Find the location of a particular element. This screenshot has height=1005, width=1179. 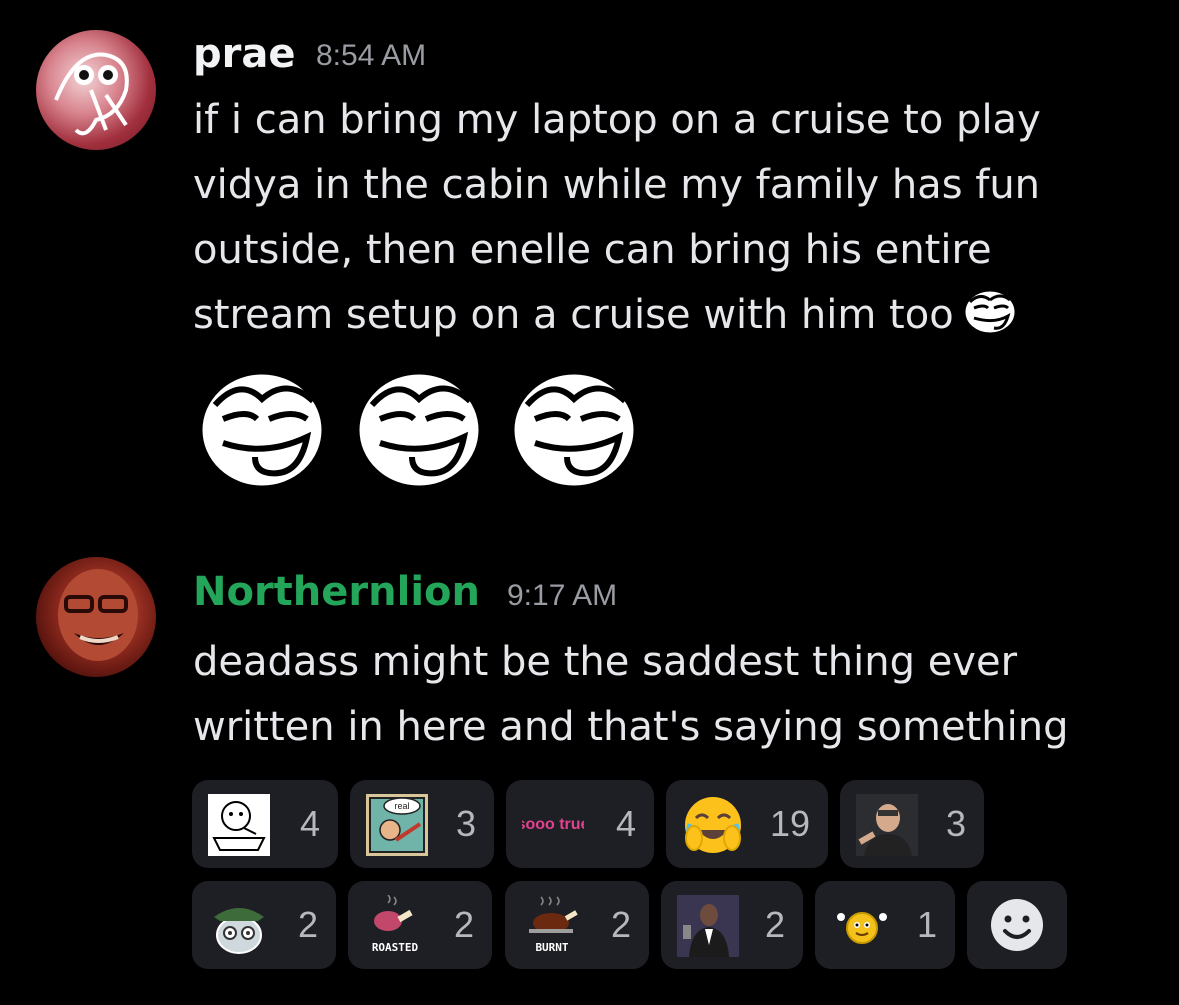

reaction-real: real 3 is located at coordinates (422, 824).